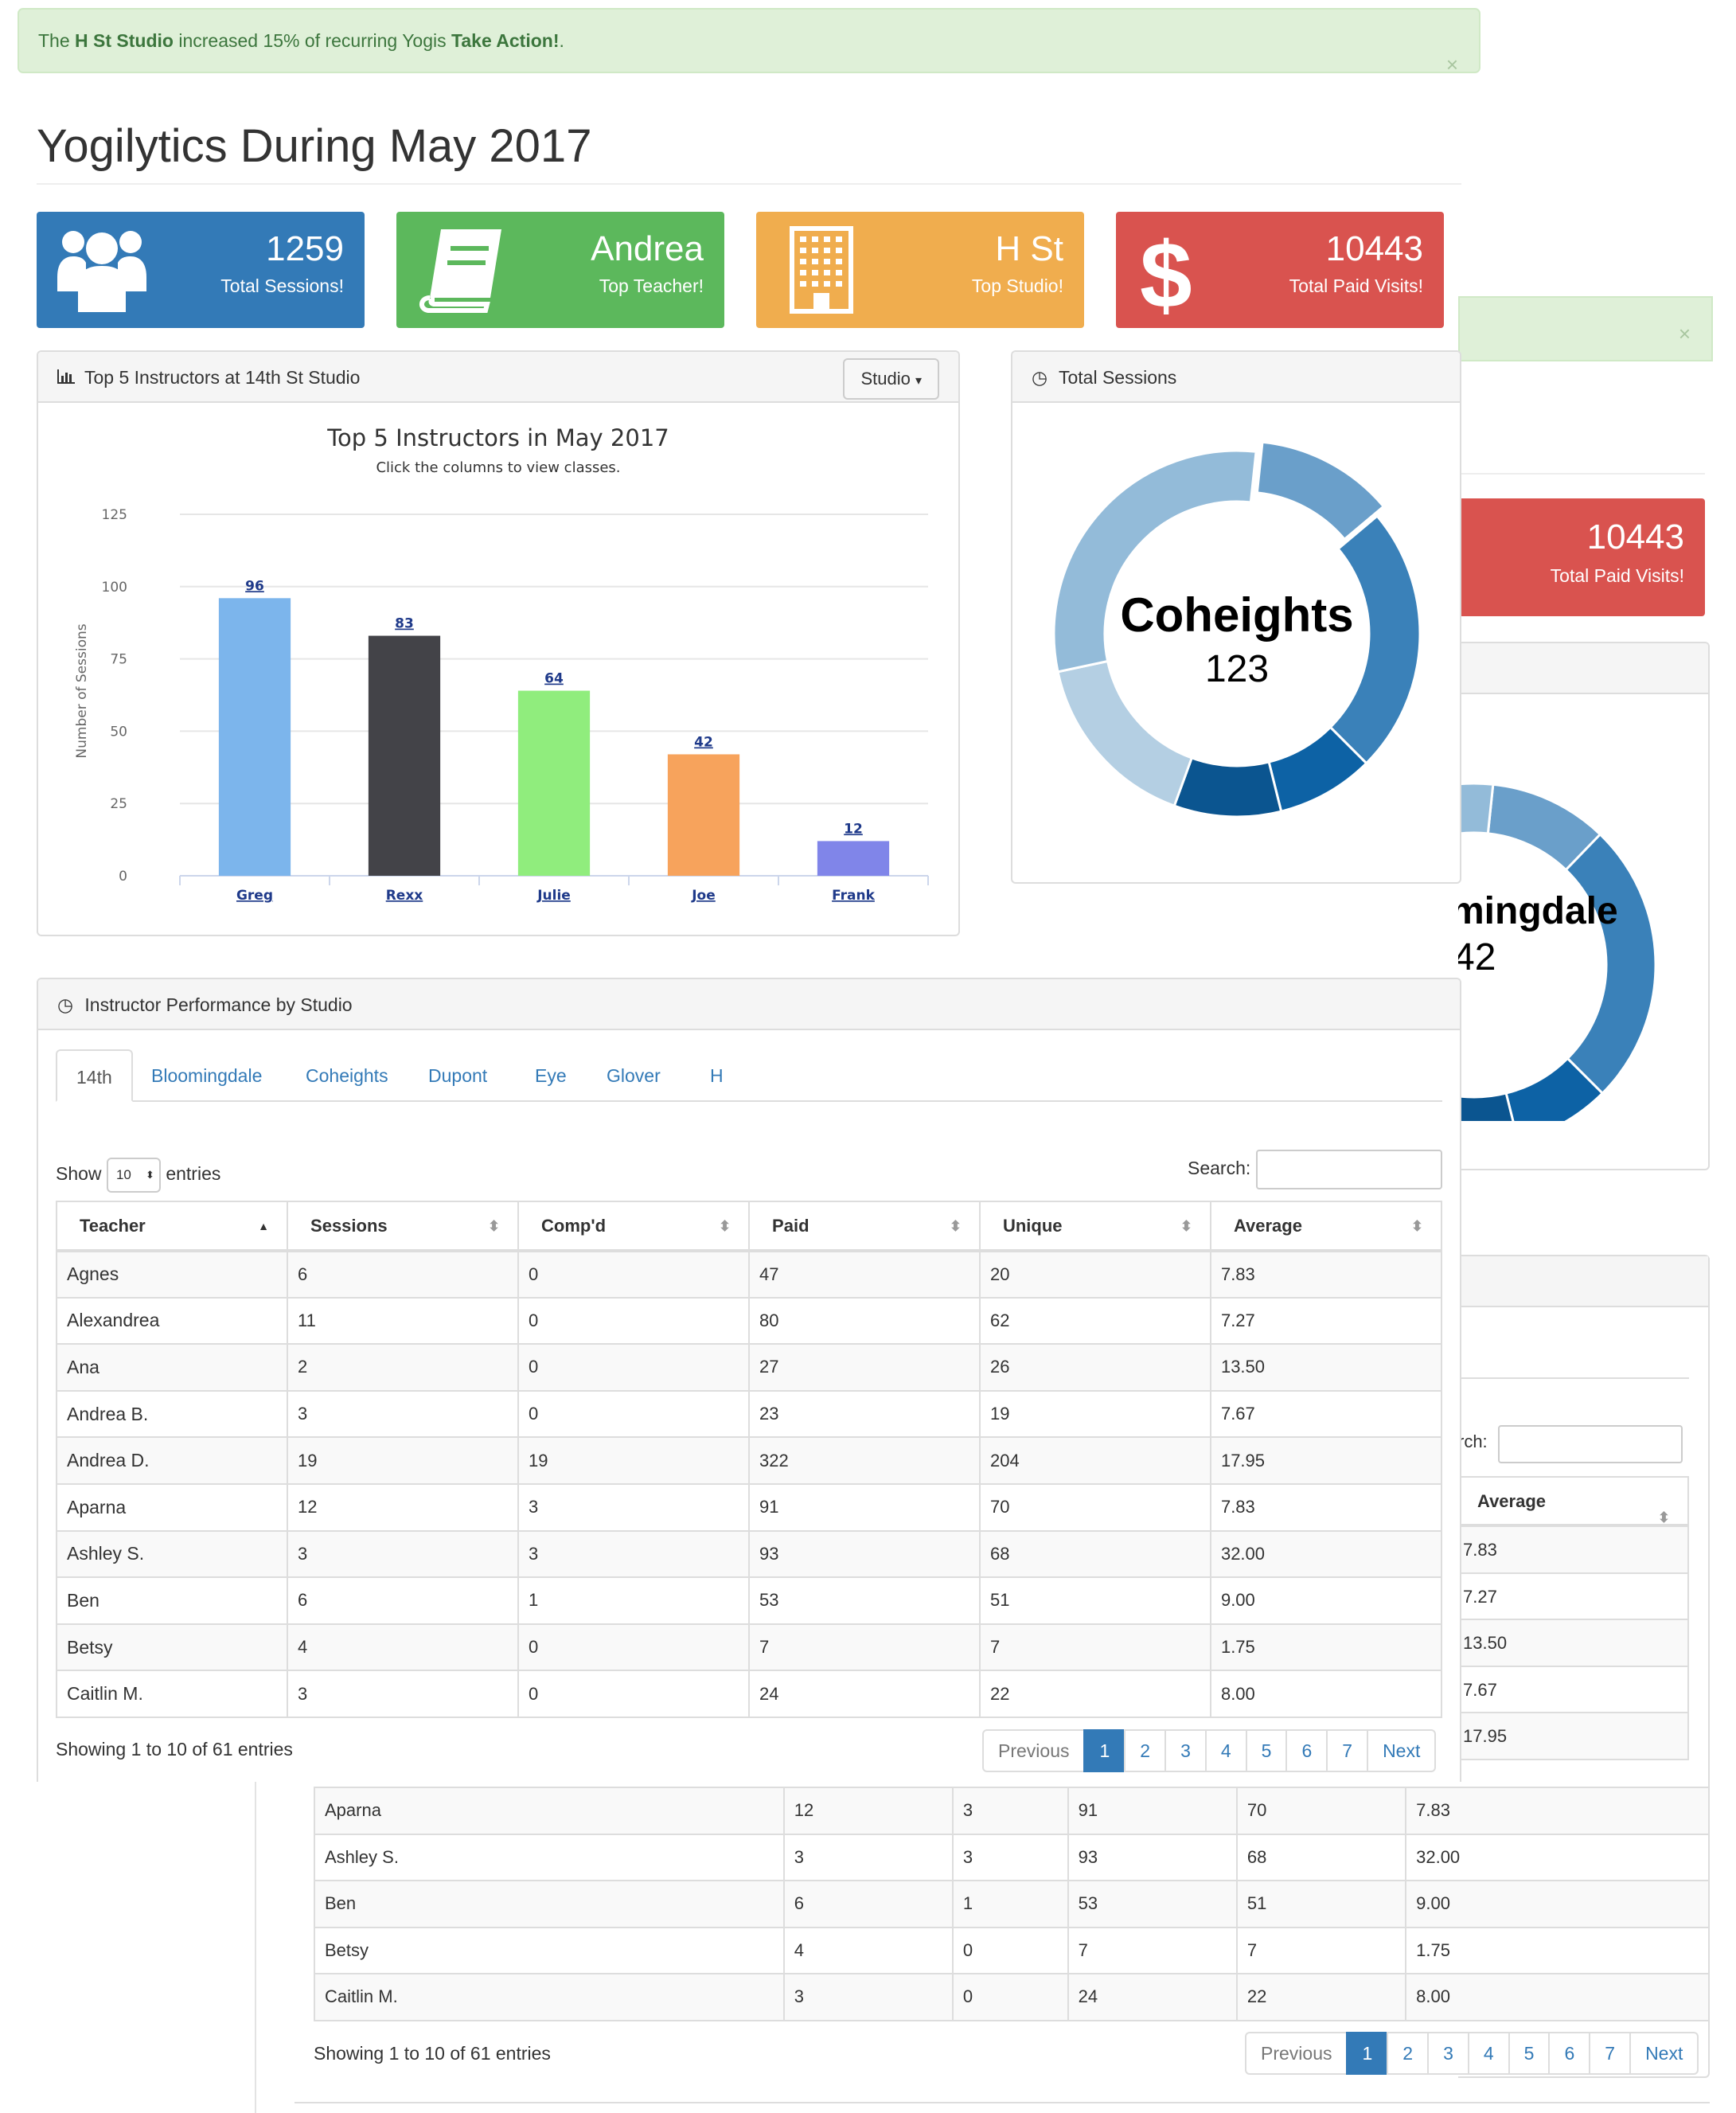 The height and width of the screenshot is (2113, 1736). What do you see at coordinates (254, 586) in the screenshot?
I see `bar-data-label: 96` at bounding box center [254, 586].